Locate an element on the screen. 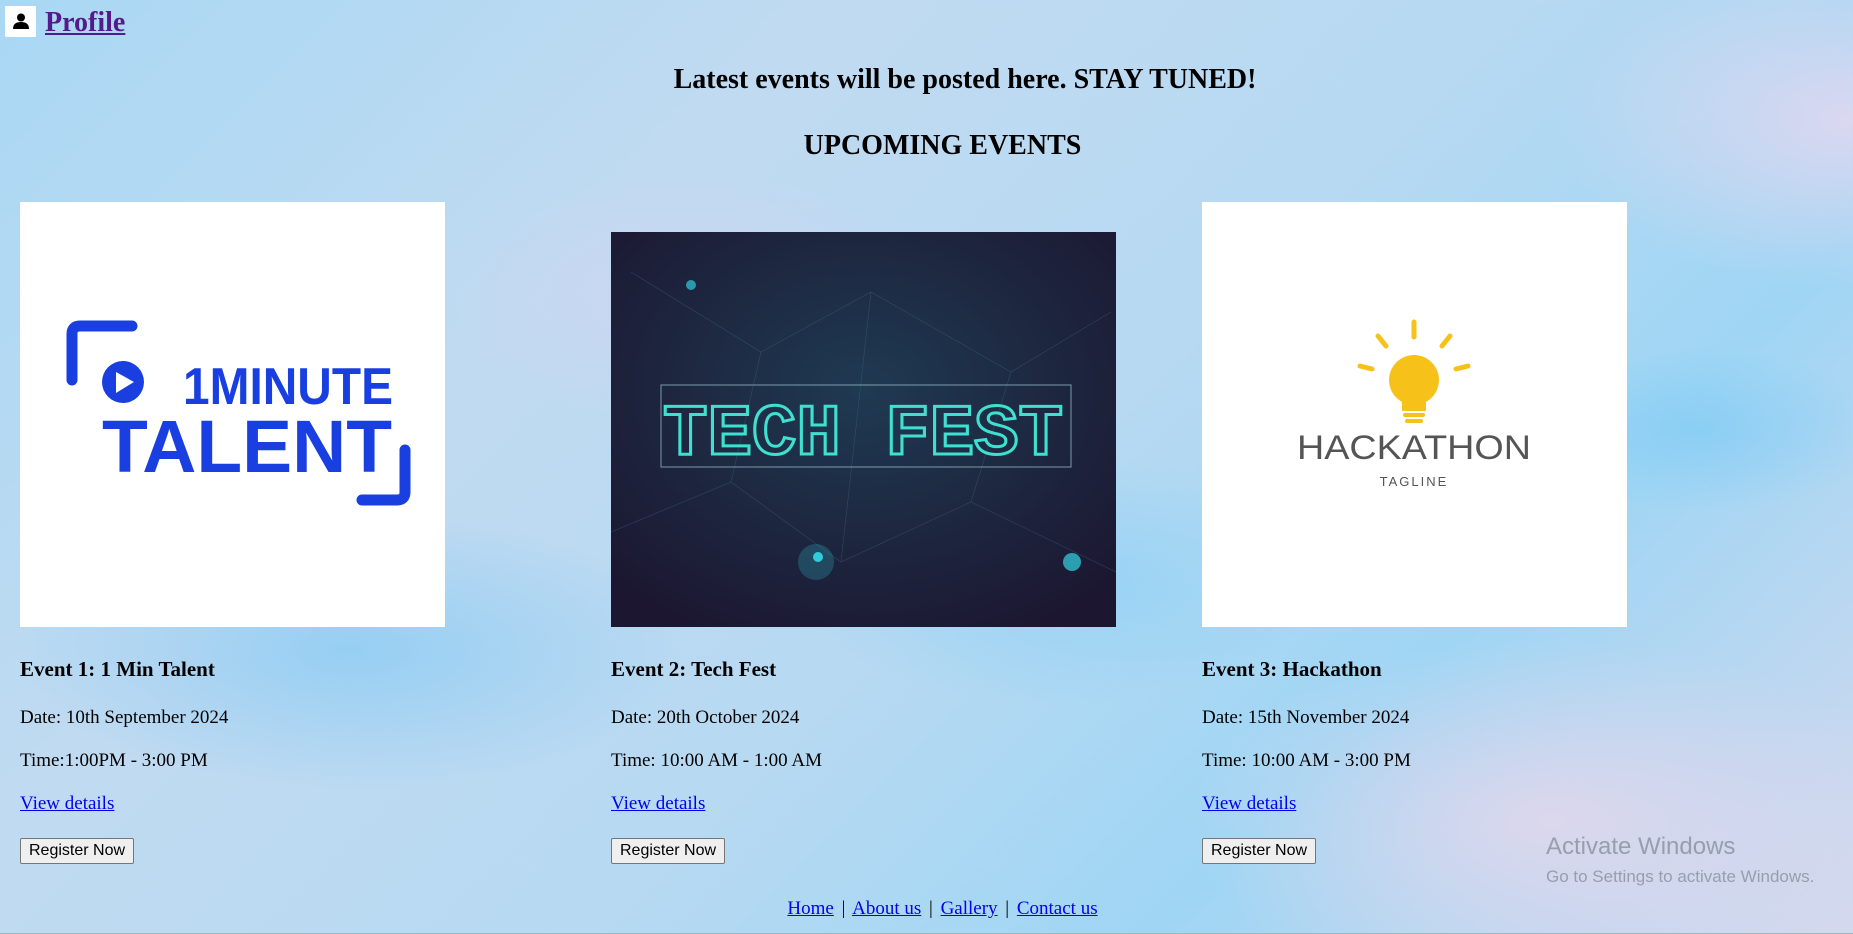 This screenshot has height=934, width=1853. event-time: Time: 10:00 AM - 3:00 PM is located at coordinates (1306, 760).